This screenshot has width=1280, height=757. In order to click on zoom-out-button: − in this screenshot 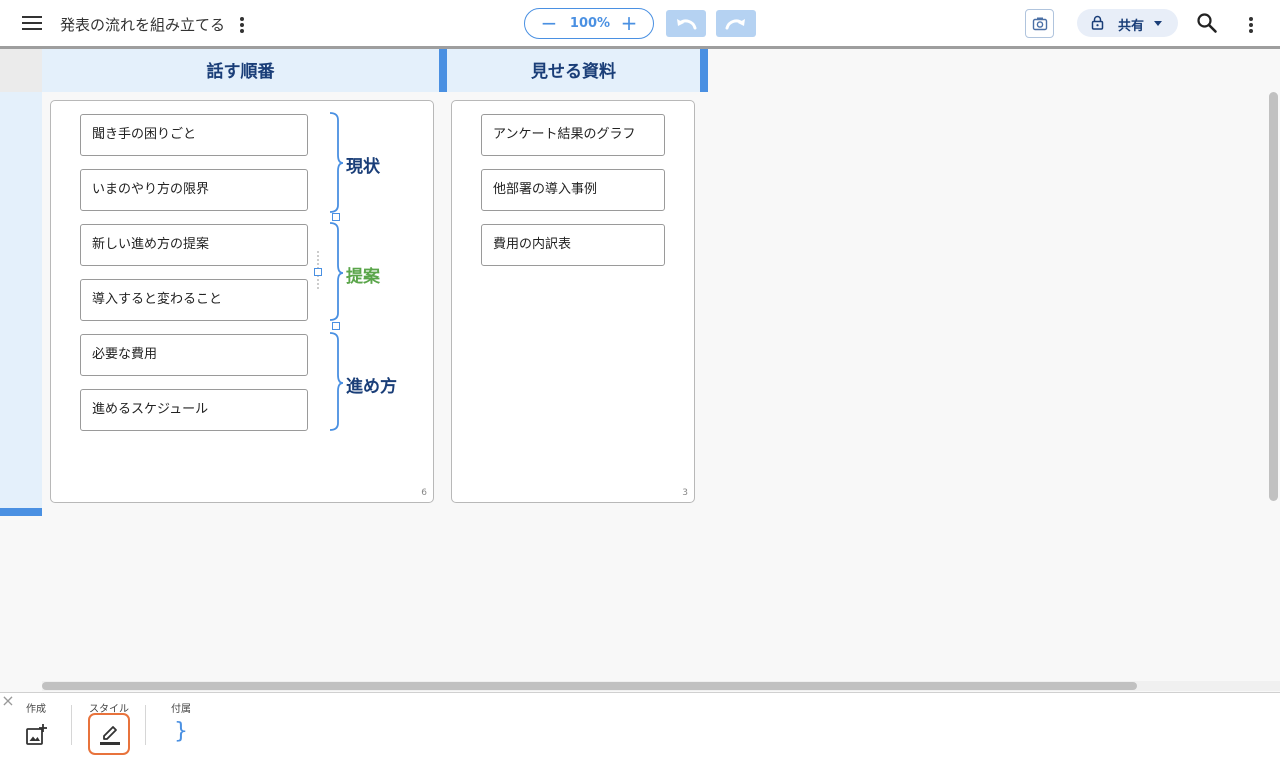, I will do `click(549, 23)`.